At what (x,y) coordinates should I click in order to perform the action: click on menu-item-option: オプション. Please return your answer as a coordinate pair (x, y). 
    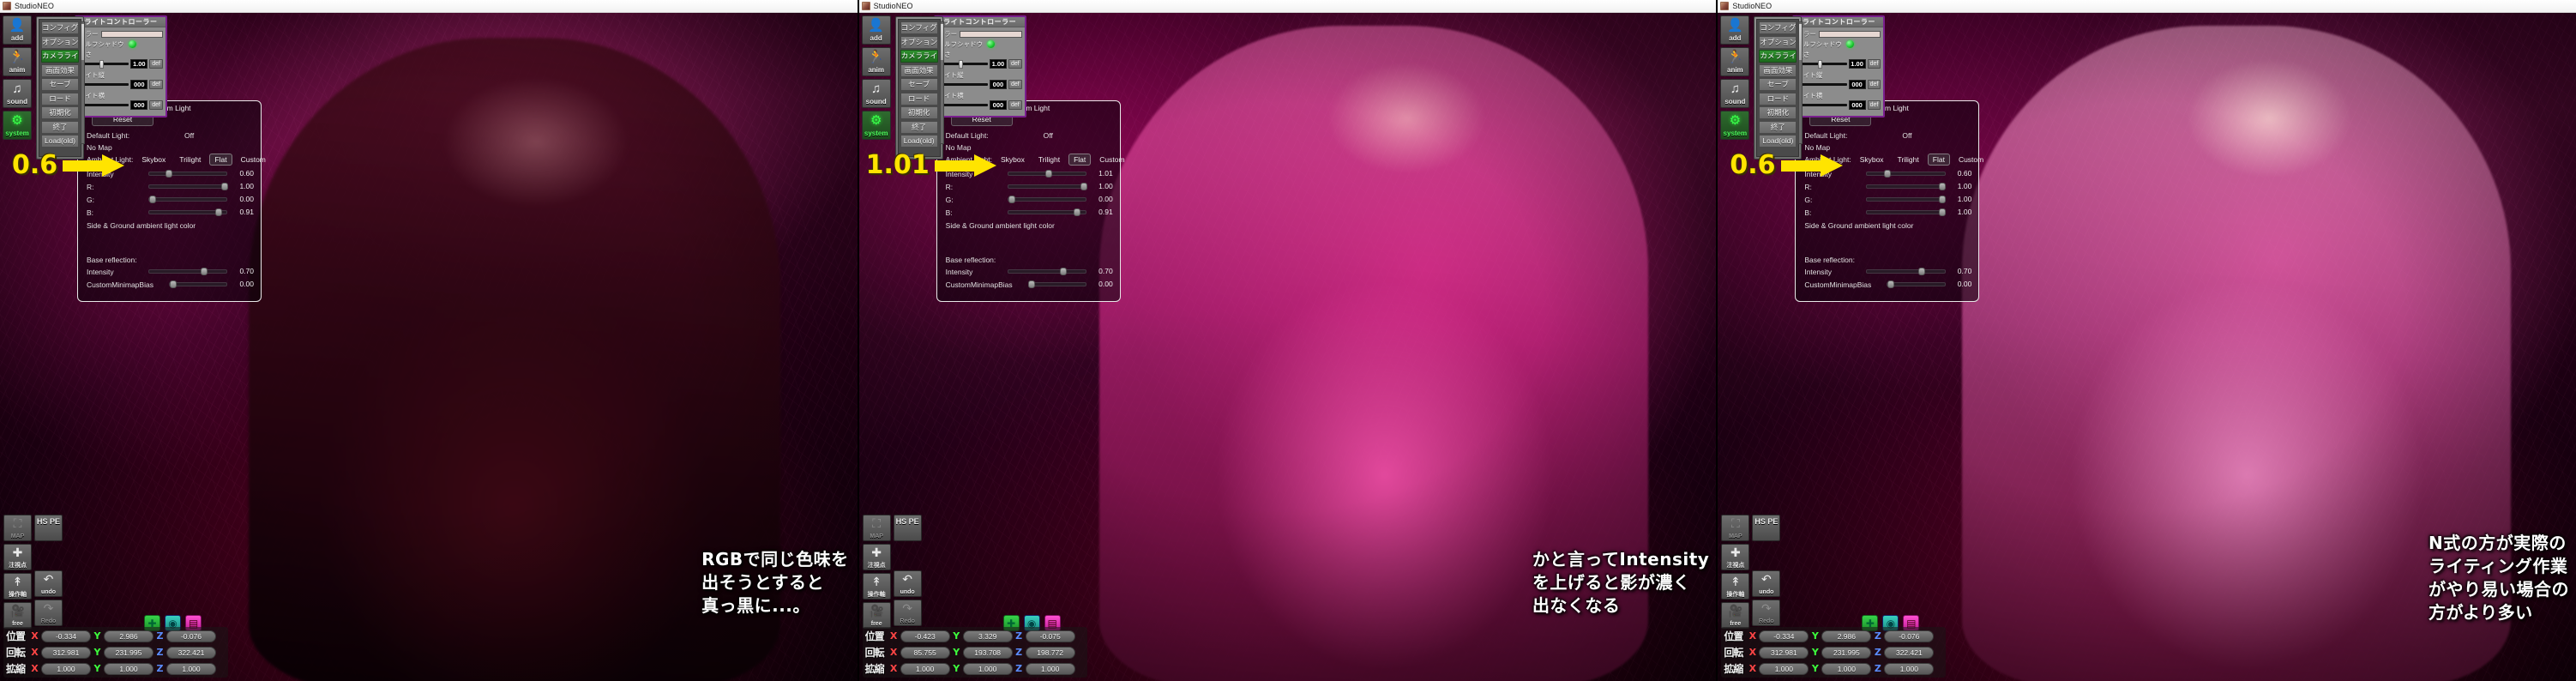
    Looking at the image, I should click on (60, 42).